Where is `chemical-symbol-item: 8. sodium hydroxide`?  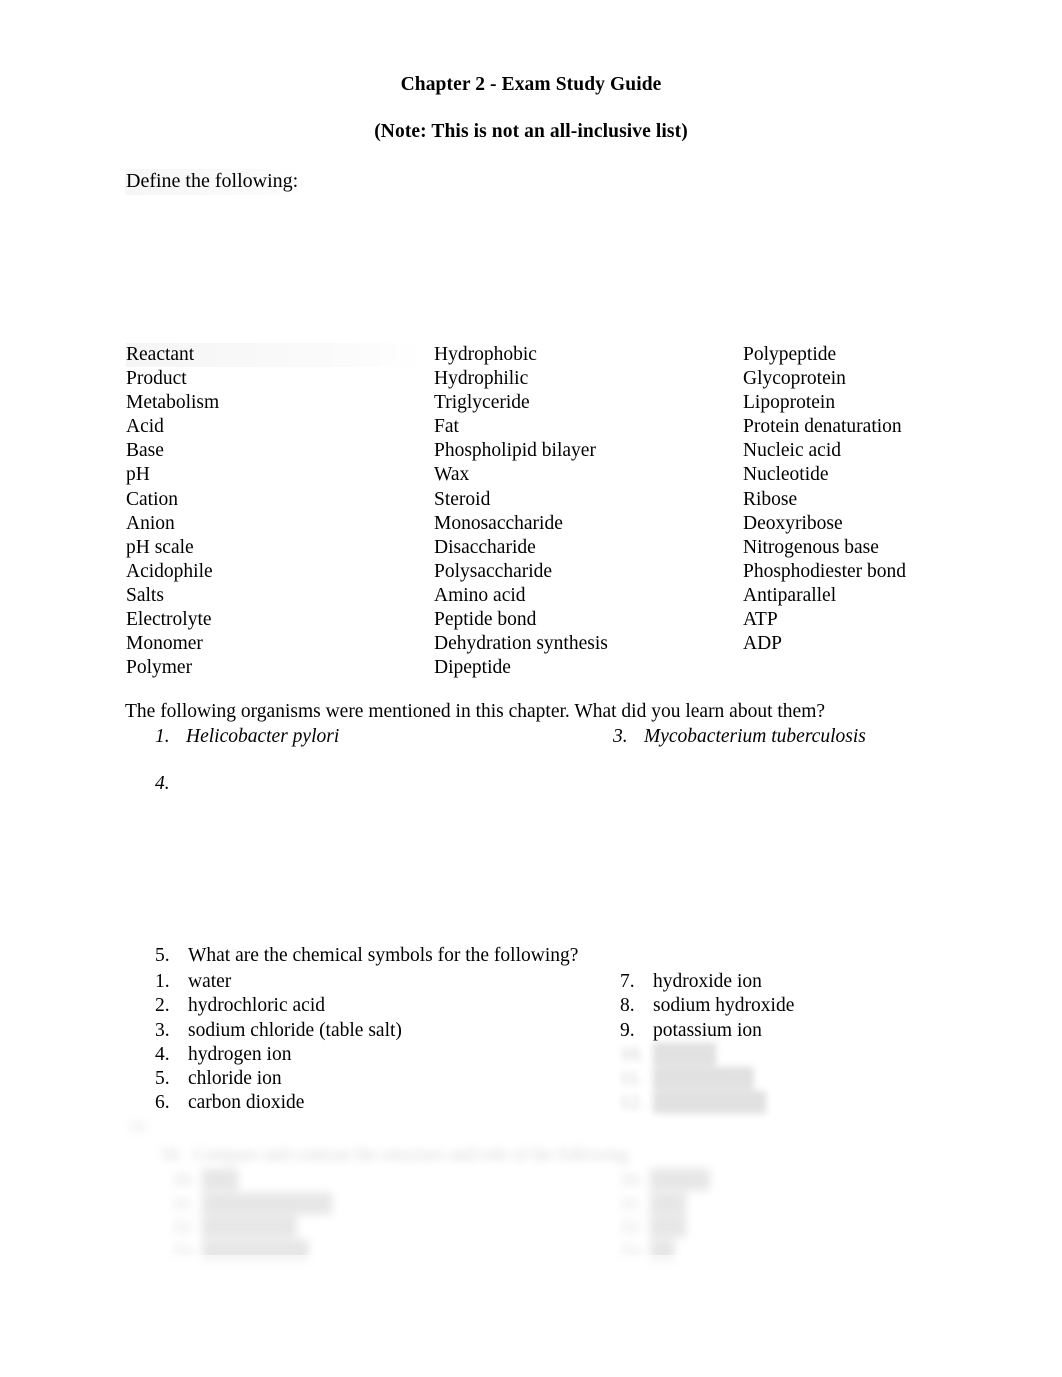
chemical-symbol-item: 8. sodium hydroxide is located at coordinates (707, 1006).